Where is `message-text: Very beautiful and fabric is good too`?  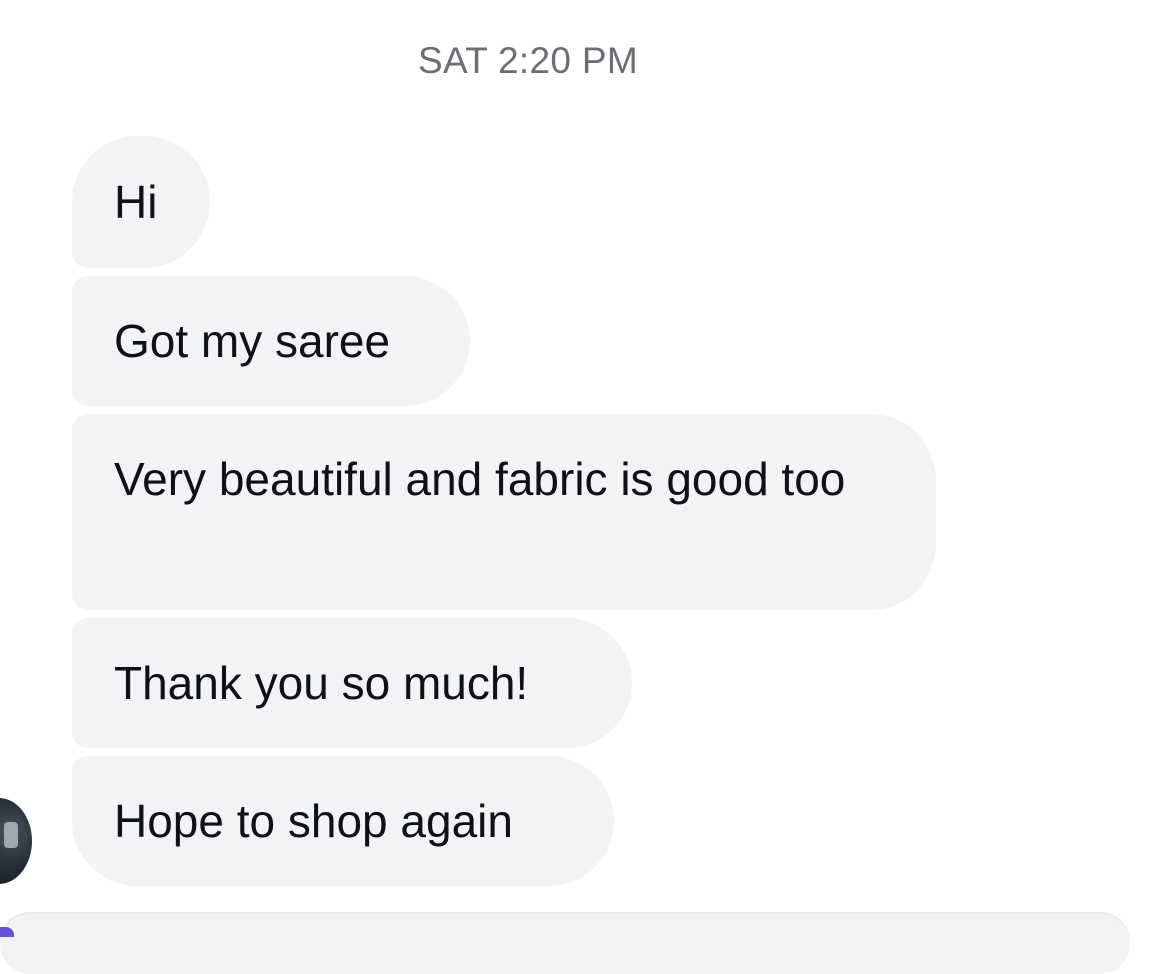
message-text: Very beautiful and fabric is good too is located at coordinates (480, 479).